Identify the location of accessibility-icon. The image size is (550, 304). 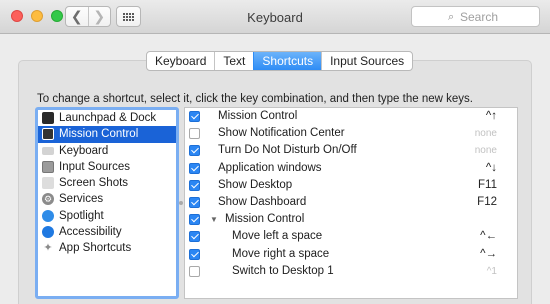
(48, 232).